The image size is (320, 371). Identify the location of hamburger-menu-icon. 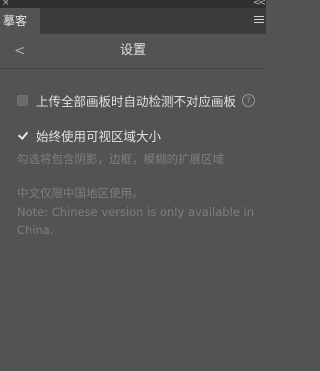
(259, 20).